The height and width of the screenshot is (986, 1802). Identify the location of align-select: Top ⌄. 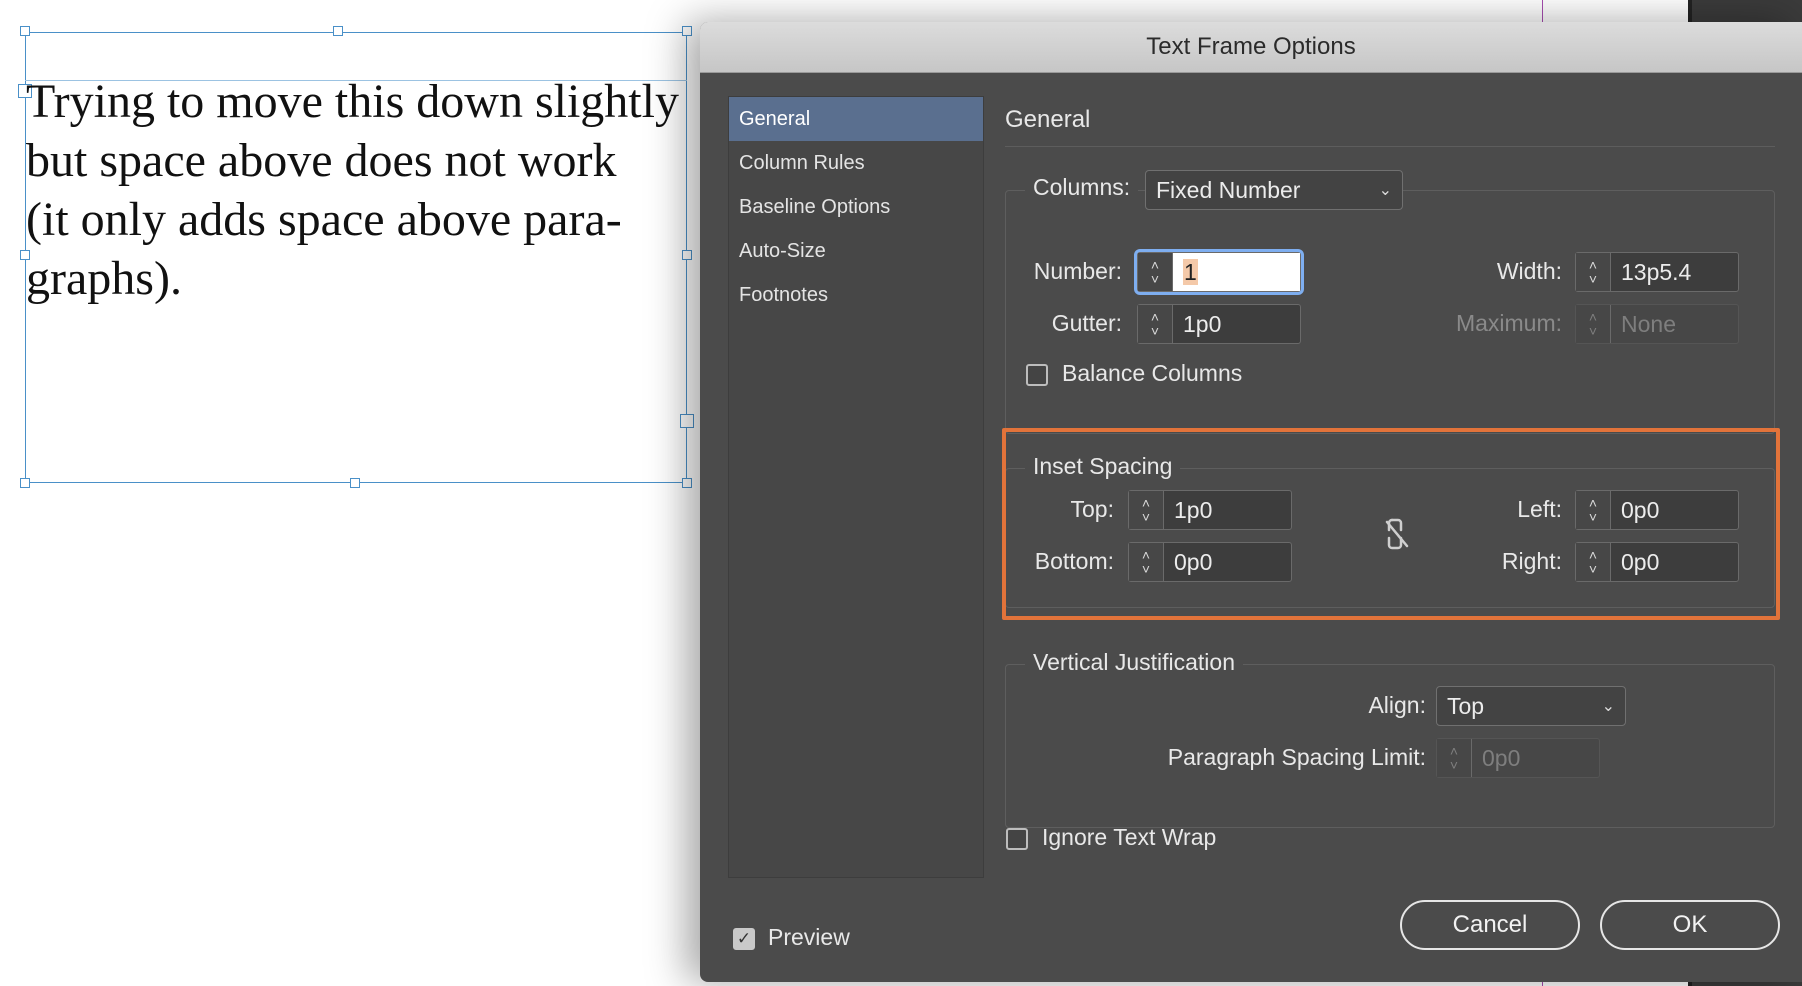
(1531, 706).